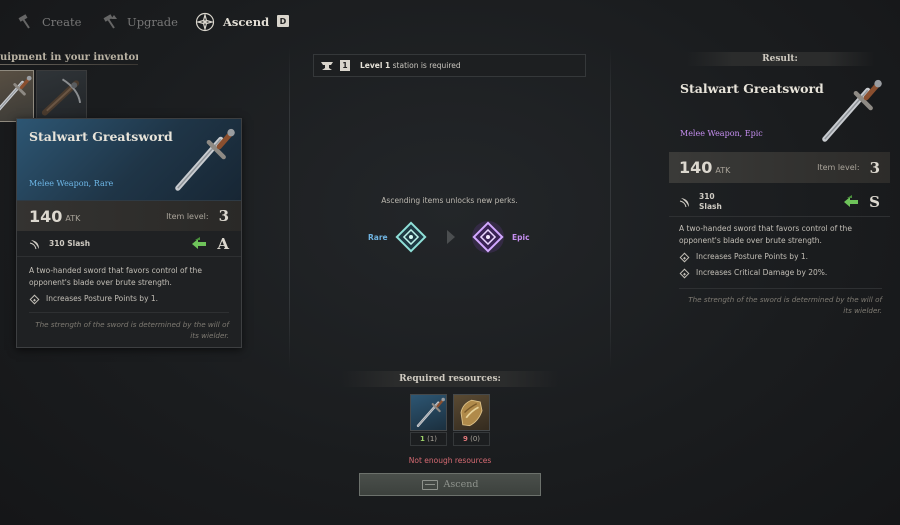 Image resolution: width=900 pixels, height=525 pixels. I want to click on tab-ascend: Ascend, so click(232, 22).